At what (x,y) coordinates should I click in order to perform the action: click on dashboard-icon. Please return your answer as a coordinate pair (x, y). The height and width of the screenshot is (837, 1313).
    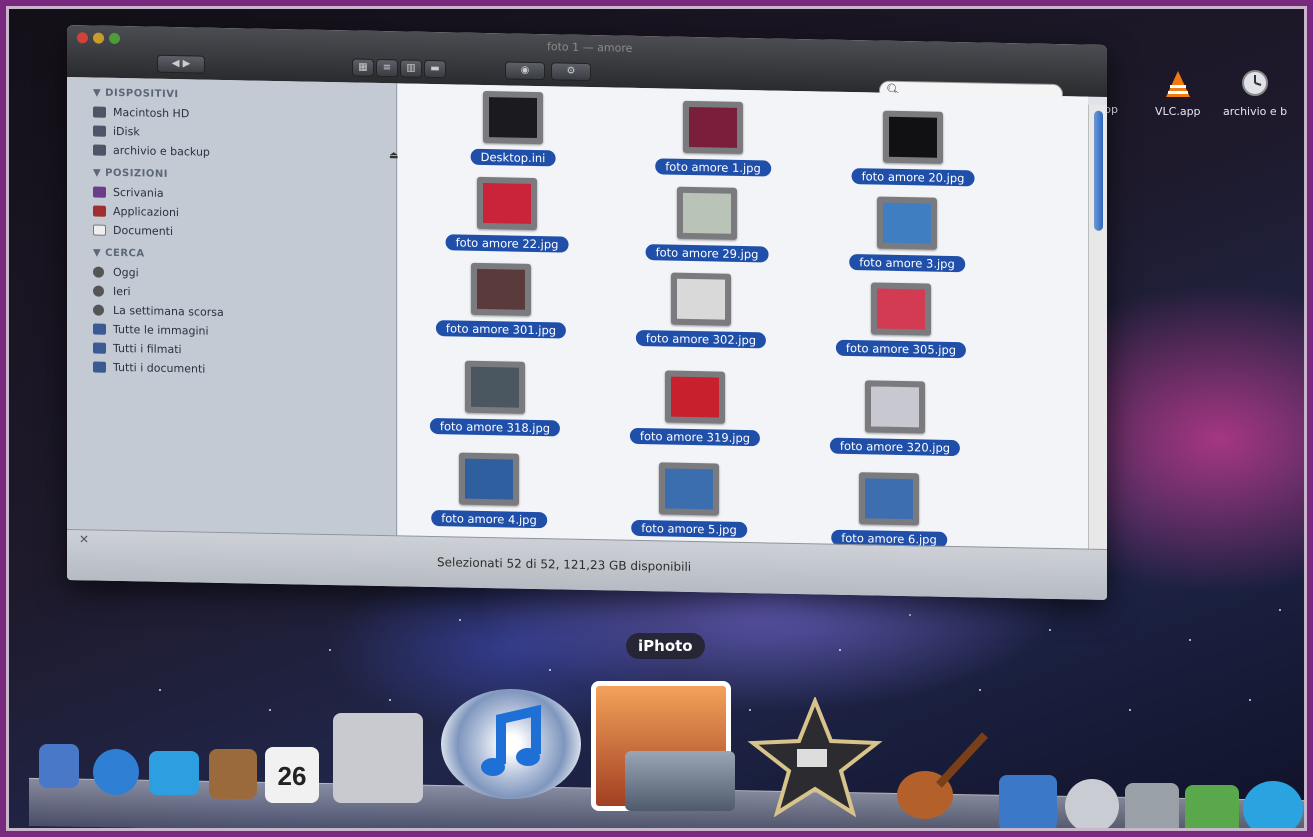
    Looking at the image, I should click on (1028, 801).